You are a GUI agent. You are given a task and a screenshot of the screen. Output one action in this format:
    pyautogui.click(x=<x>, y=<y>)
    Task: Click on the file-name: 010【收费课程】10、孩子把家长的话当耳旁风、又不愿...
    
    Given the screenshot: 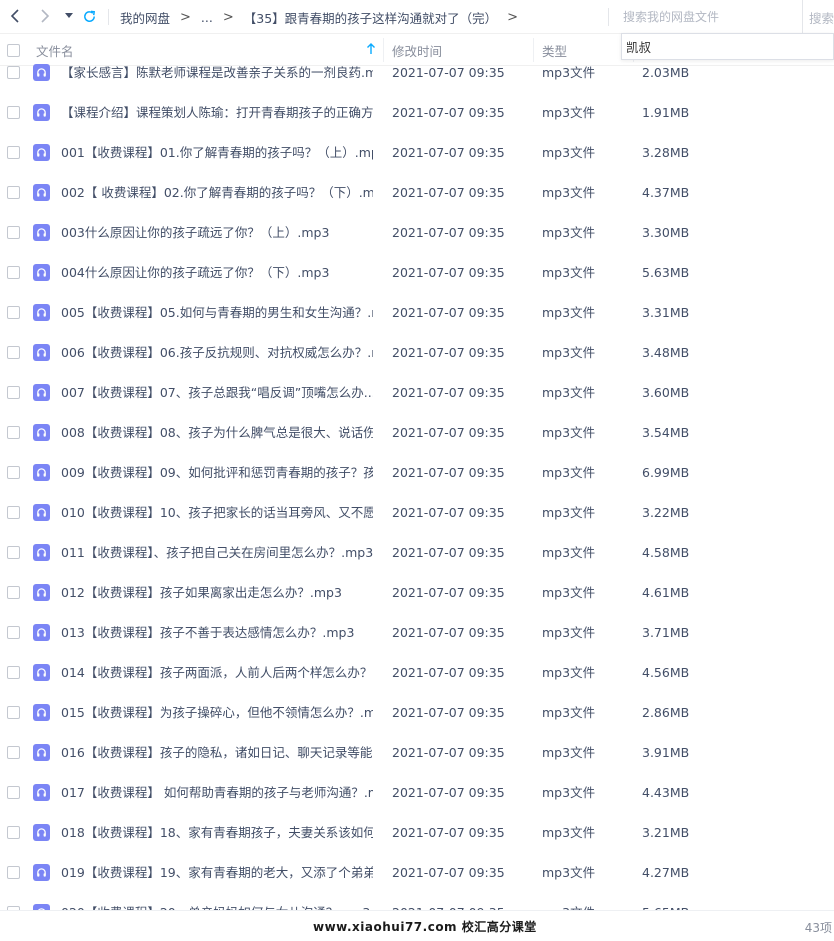 What is the action you would take?
    pyautogui.click(x=217, y=513)
    